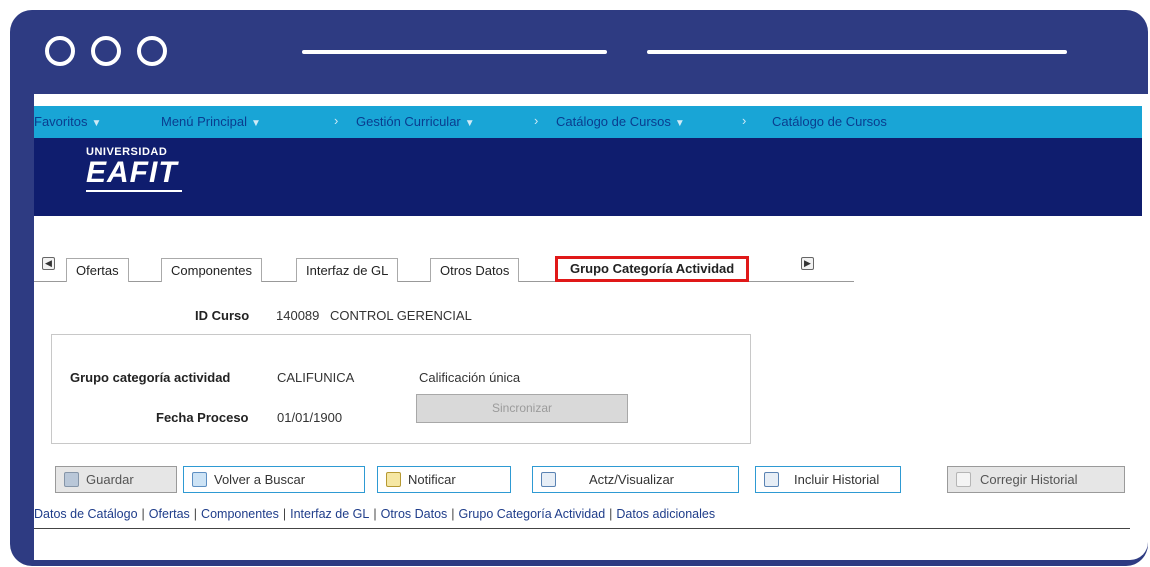 The width and height of the screenshot is (1150, 567). I want to click on correct-history-button: Corregir Historial, so click(1036, 479).